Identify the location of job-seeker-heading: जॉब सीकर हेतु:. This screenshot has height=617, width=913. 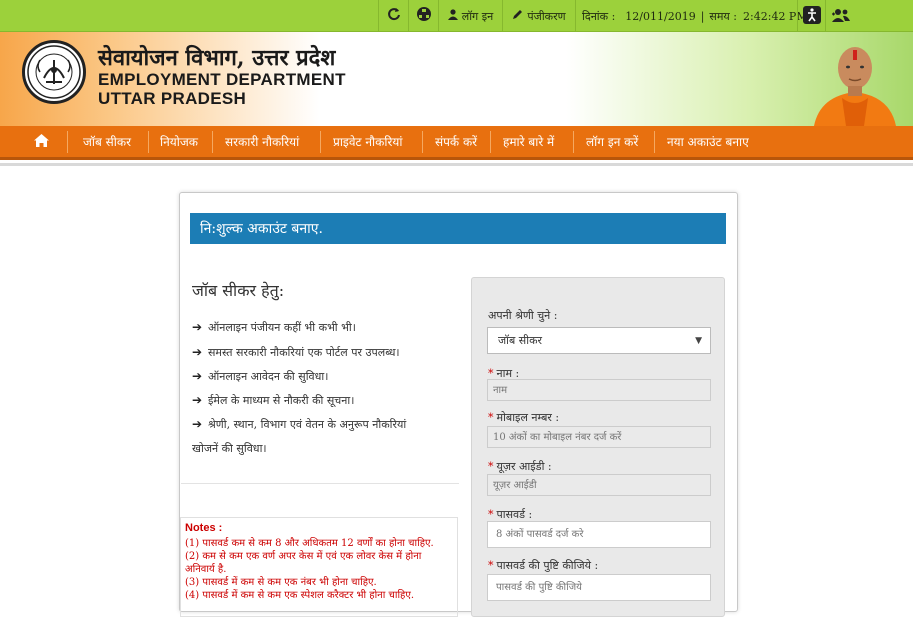
(238, 290).